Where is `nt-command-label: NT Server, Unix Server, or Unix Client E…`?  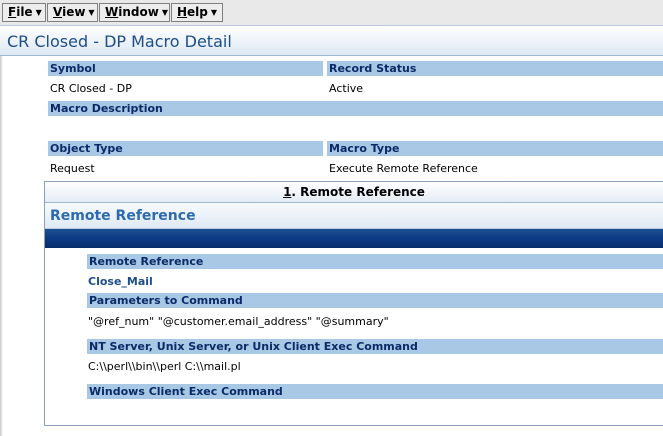
nt-command-label: NT Server, Unix Server, or Unix Client E… is located at coordinates (375, 346).